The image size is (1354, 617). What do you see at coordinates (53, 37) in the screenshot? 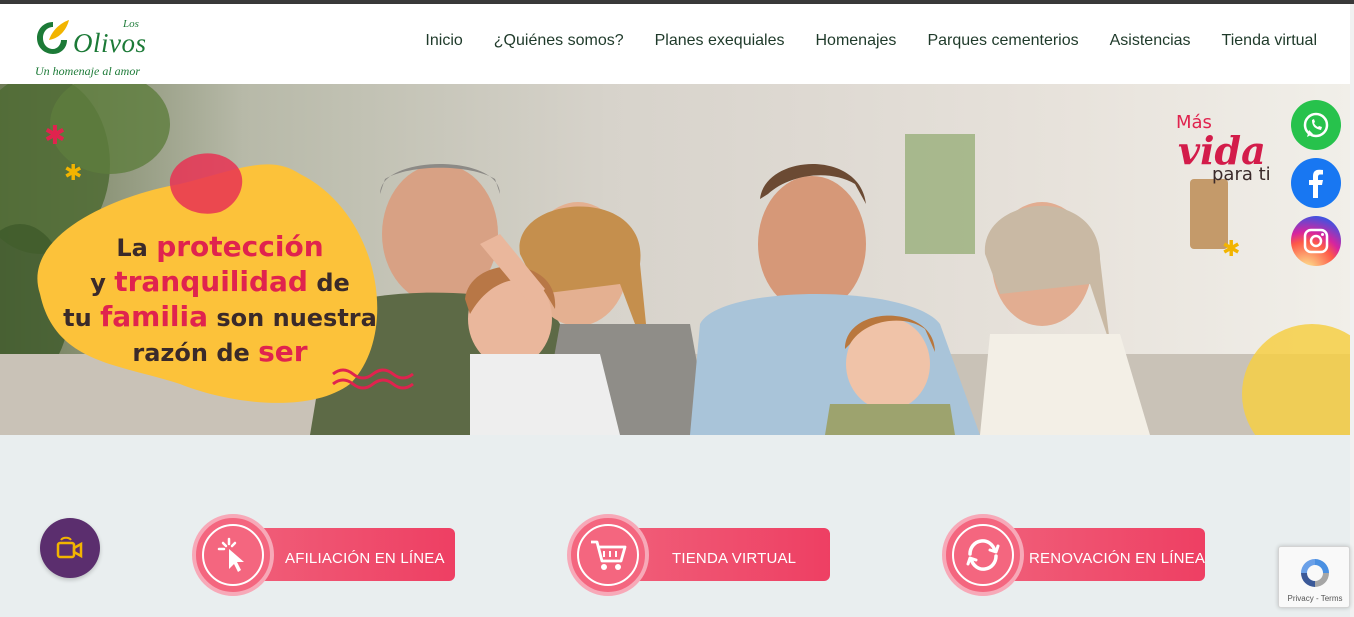
I see `olive-leaf-icon` at bounding box center [53, 37].